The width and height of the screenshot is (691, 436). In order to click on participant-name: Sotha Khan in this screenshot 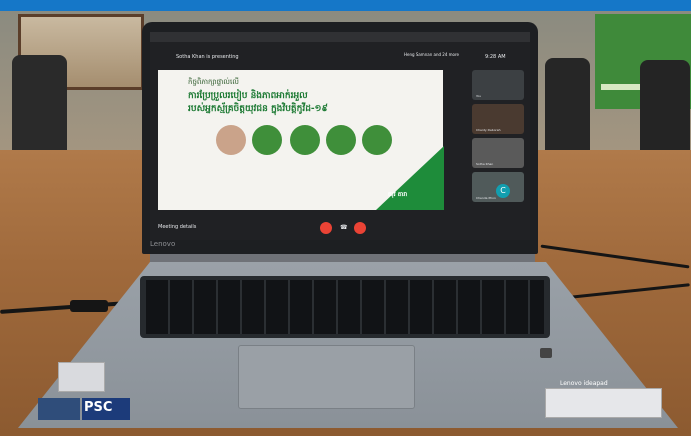, I will do `click(485, 164)`.